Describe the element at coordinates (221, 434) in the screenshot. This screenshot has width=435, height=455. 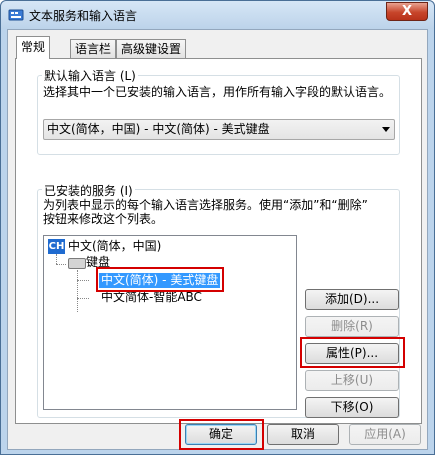
I see `highlight-box-ok` at that location.